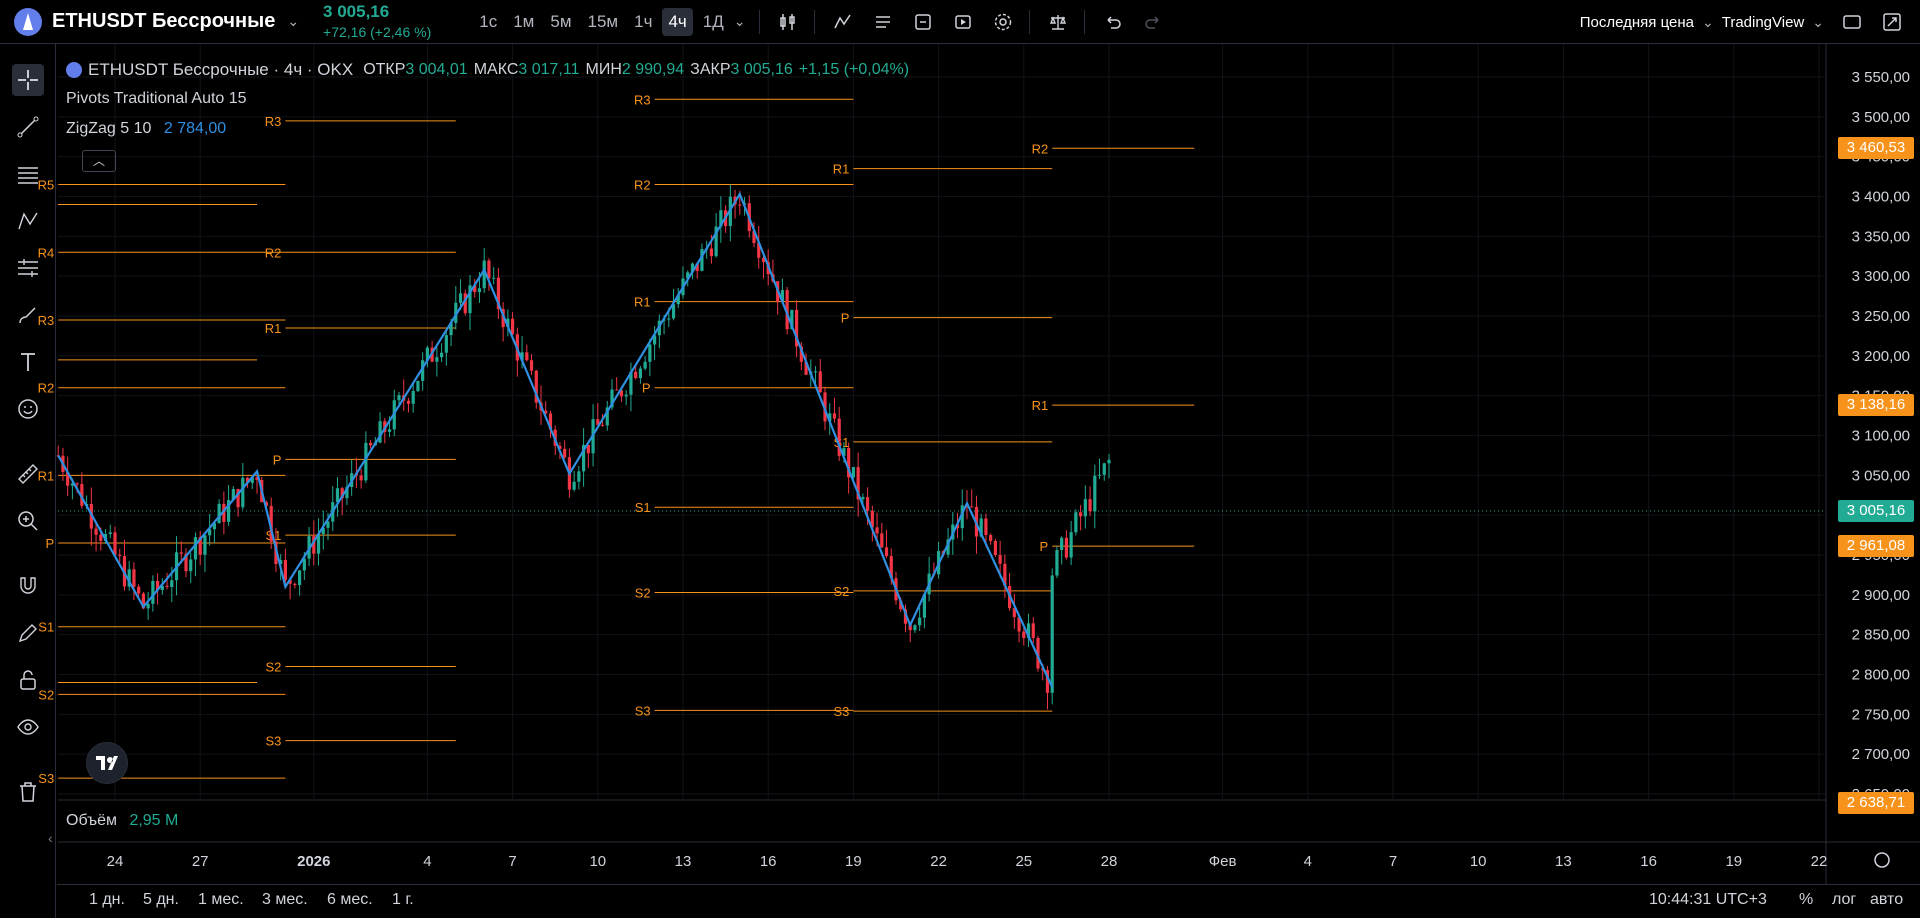 The width and height of the screenshot is (1920, 918). Describe the element at coordinates (1844, 900) in the screenshot. I see `log-toggle: лог` at that location.